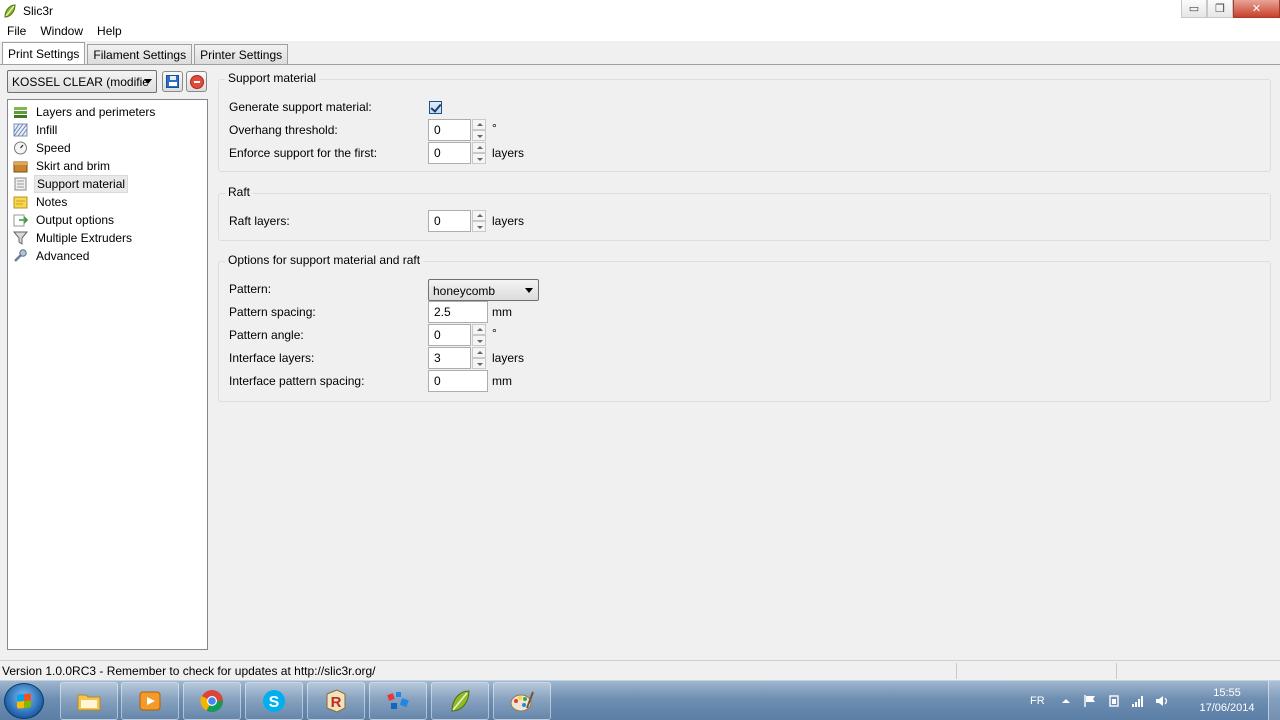 The height and width of the screenshot is (720, 1280). I want to click on taskbar-slic3r, so click(460, 701).